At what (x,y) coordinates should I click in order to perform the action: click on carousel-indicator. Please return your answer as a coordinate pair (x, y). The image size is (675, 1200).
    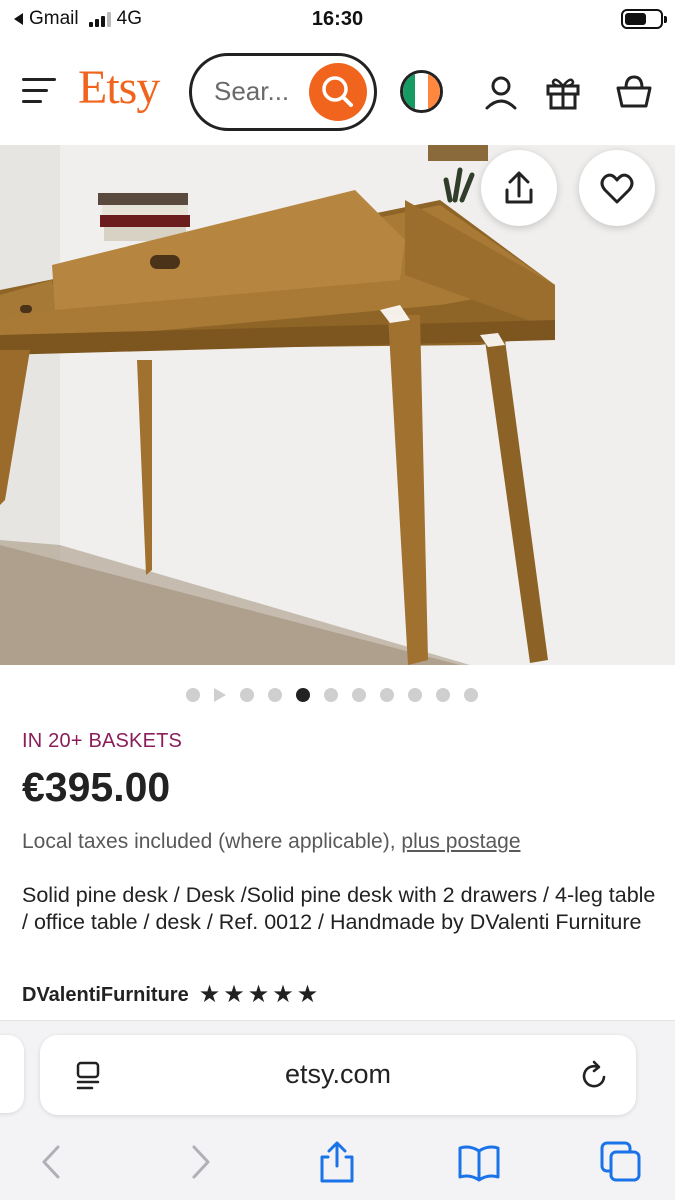
    Looking at the image, I should click on (332, 695).